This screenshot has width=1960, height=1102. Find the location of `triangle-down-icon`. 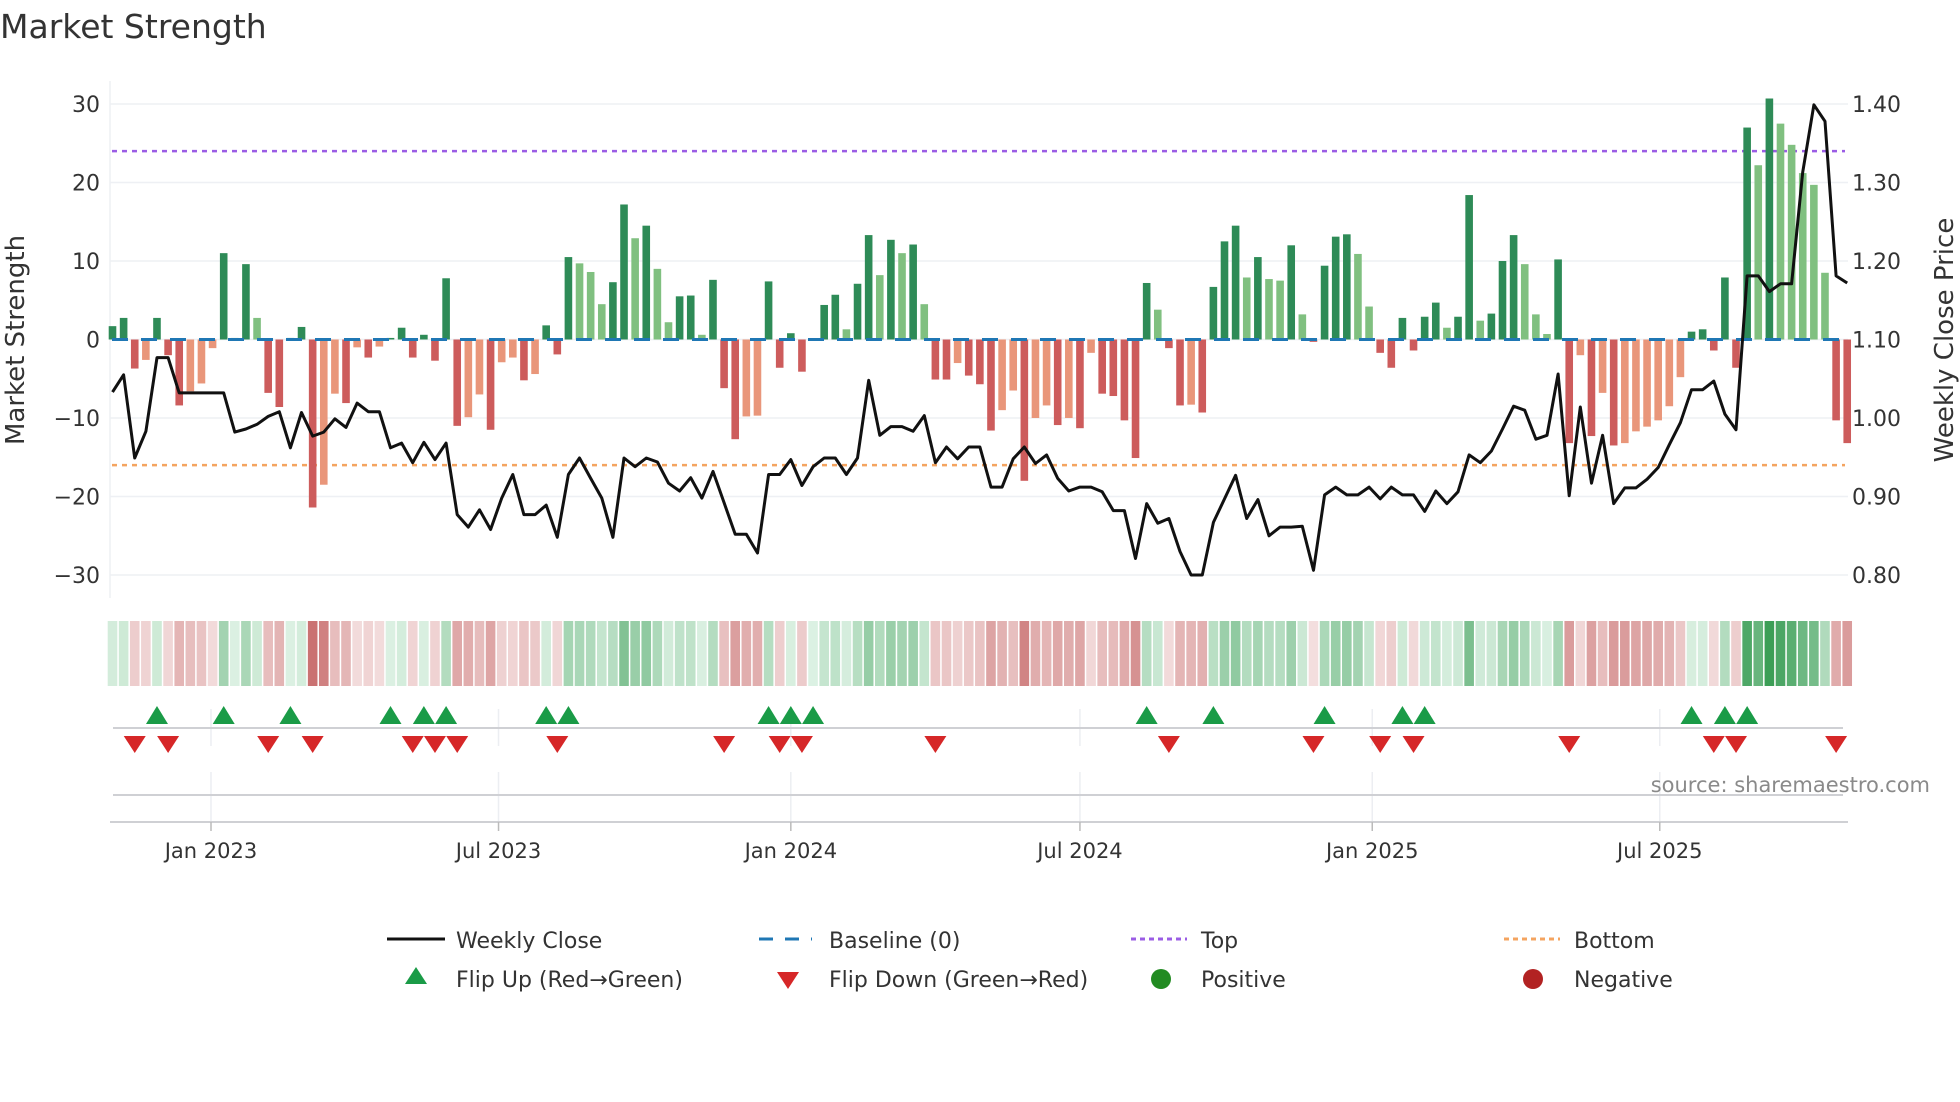

triangle-down-icon is located at coordinates (788, 980).